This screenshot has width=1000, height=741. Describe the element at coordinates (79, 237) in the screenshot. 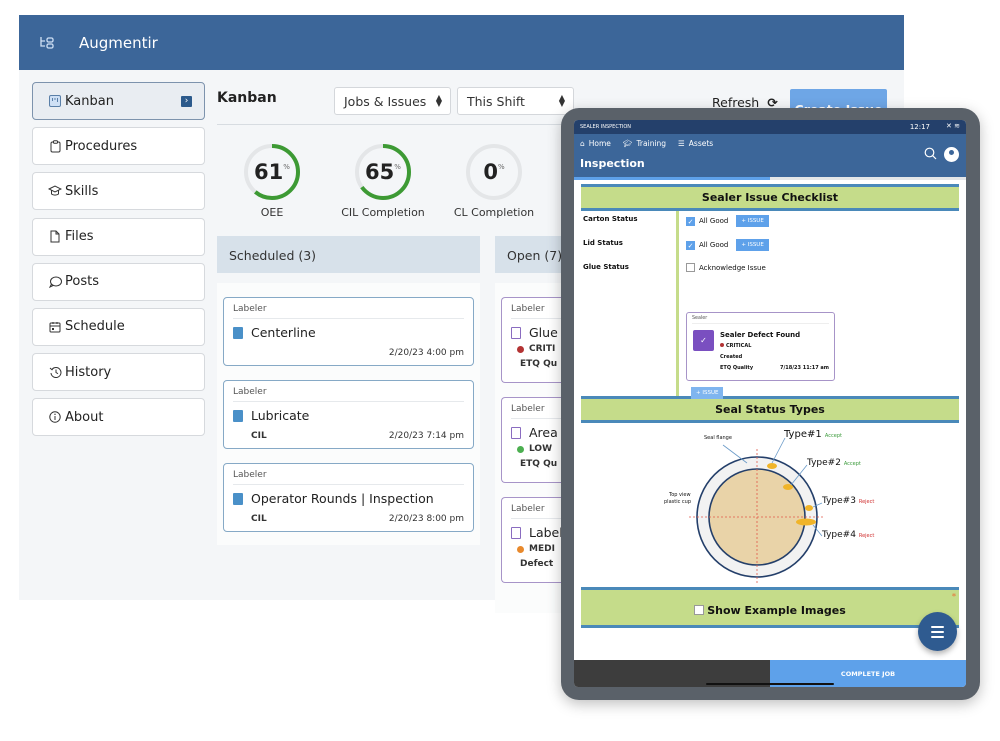

I see `sidebar-item-label: Files` at that location.